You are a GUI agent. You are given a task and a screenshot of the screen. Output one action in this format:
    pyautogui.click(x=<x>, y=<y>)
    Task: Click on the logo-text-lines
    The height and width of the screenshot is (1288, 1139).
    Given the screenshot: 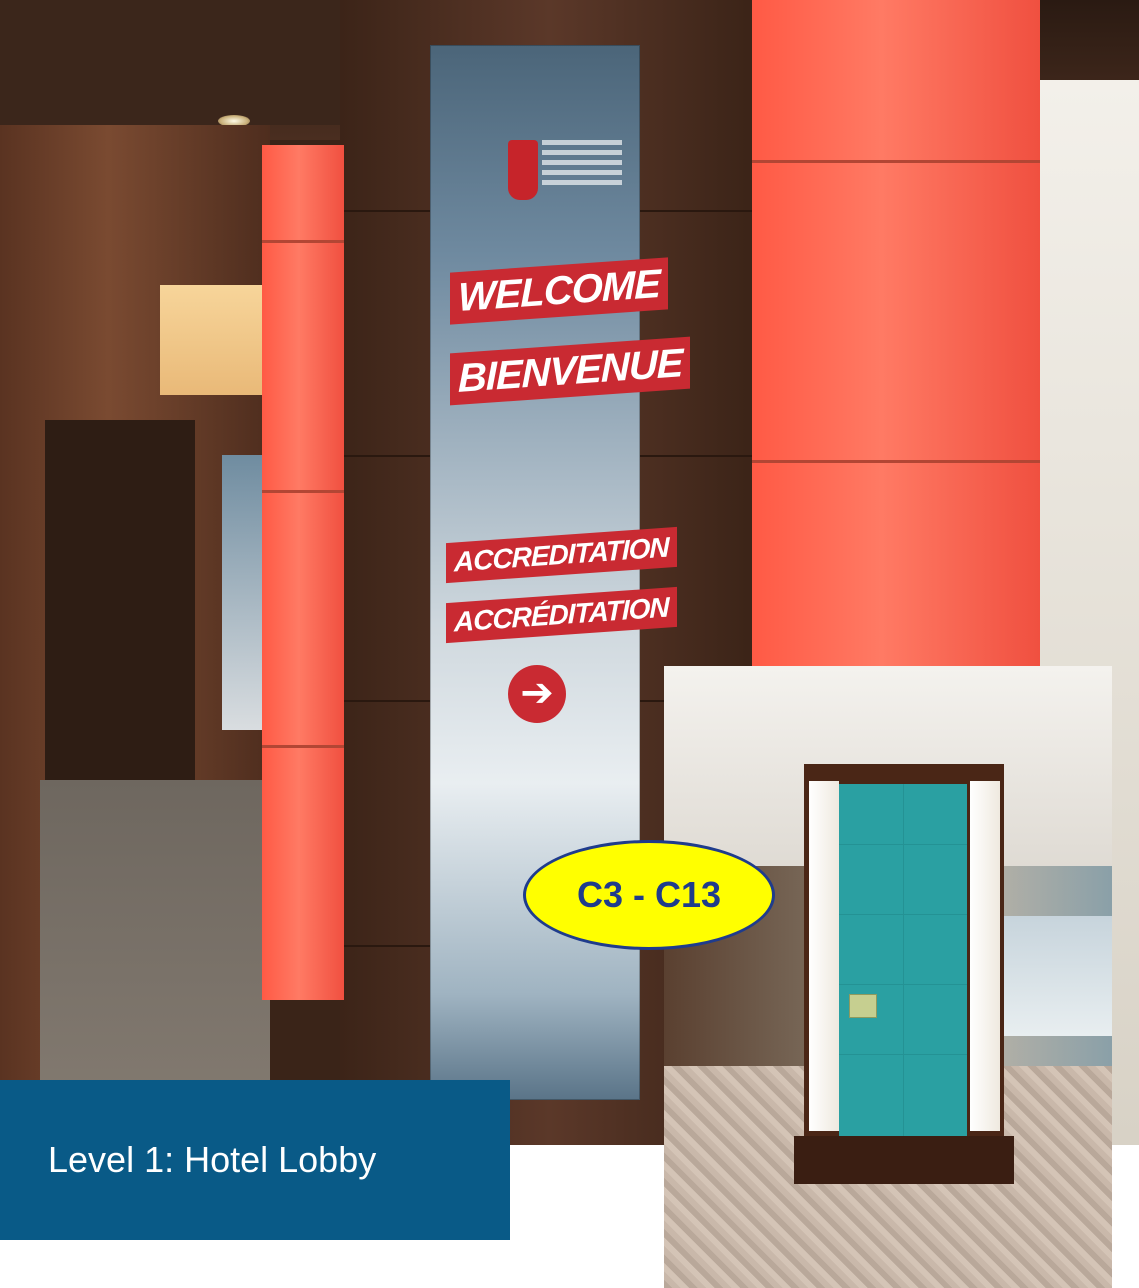 What is the action you would take?
    pyautogui.click(x=582, y=170)
    